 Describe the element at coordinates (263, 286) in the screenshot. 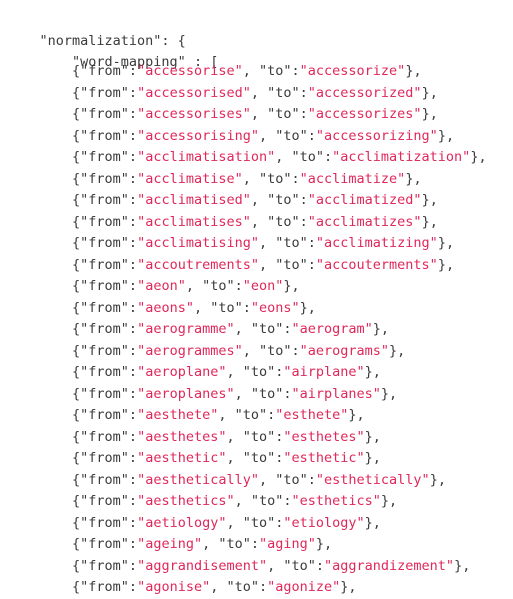

I see `entry-to-value: "eon"` at that location.